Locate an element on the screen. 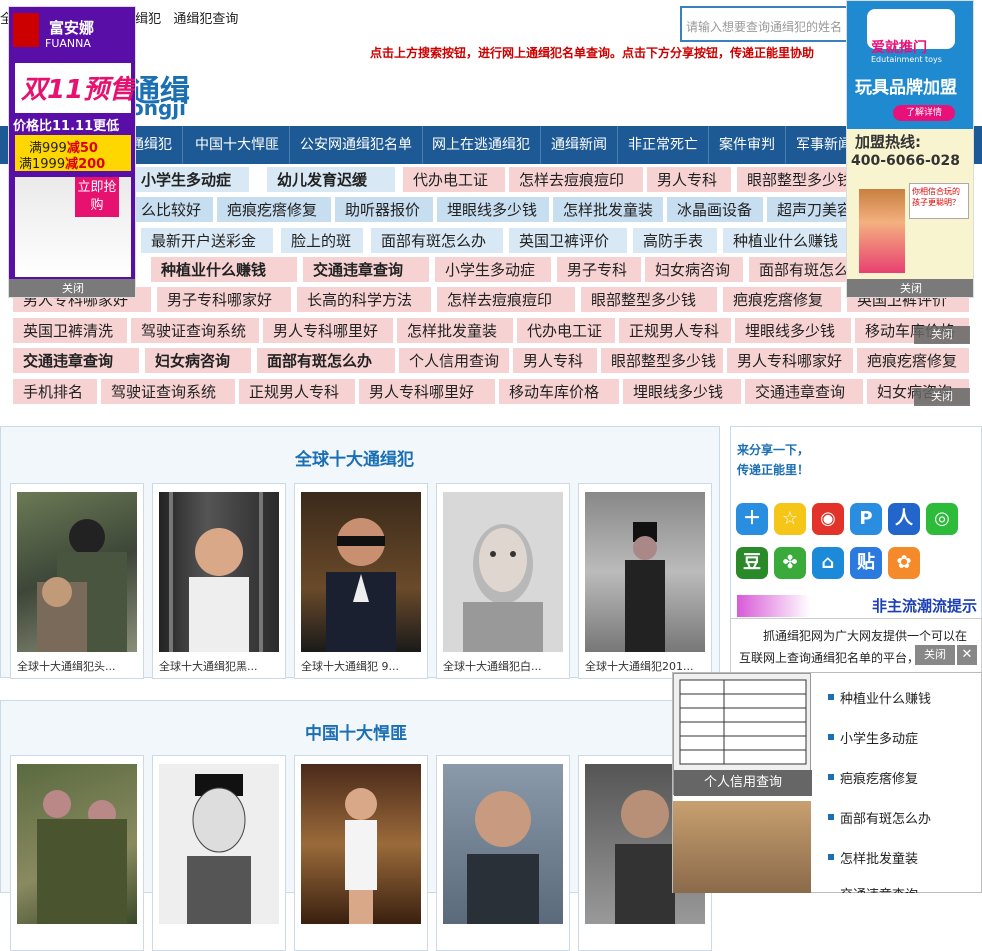 The height and width of the screenshot is (951, 982). learn-more-button: 了解详情 is located at coordinates (924, 113).